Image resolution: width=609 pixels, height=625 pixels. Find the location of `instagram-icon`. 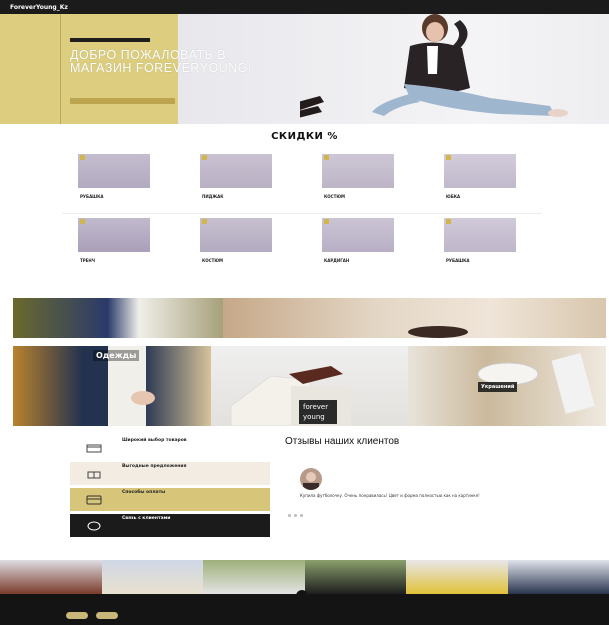

instagram-icon is located at coordinates (107, 615).